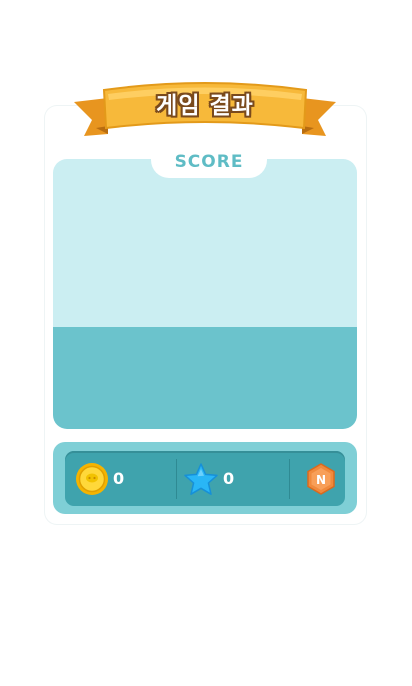 Image resolution: width=412 pixels, height=686 pixels. Describe the element at coordinates (92, 478) in the screenshot. I see `coin-icon` at that location.